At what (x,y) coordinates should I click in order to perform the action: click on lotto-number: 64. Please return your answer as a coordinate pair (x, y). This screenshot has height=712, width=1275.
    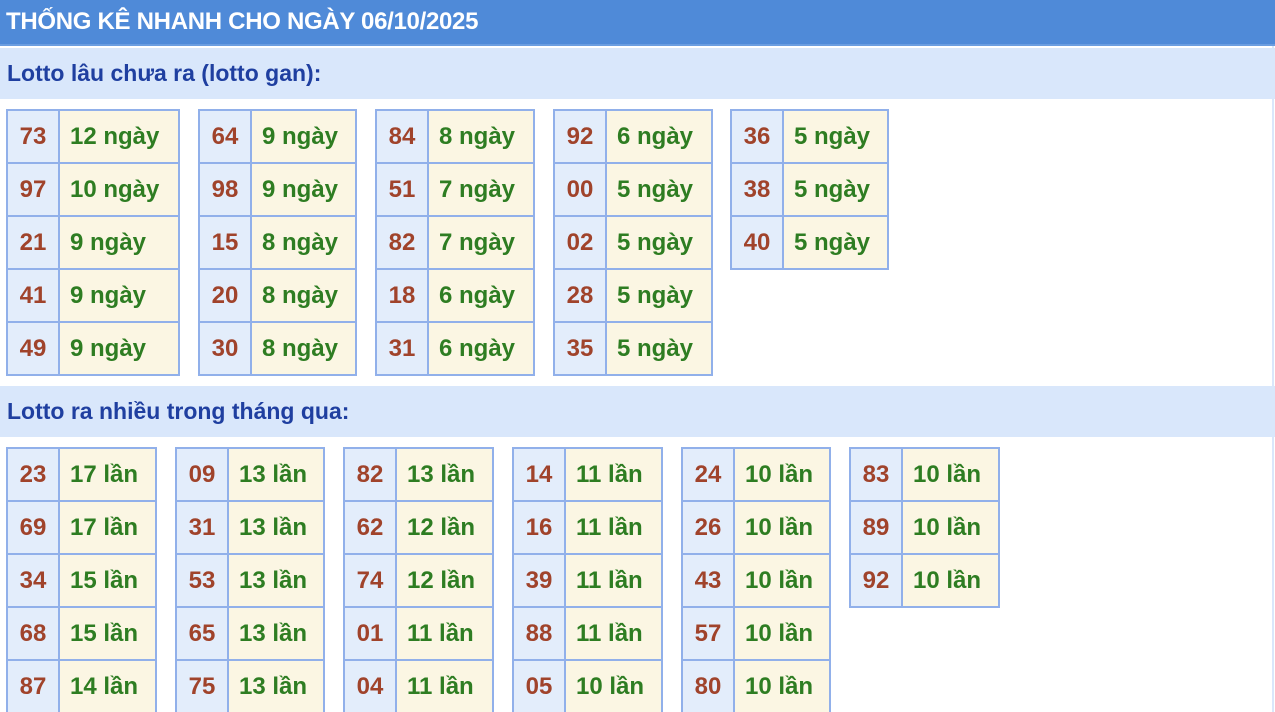
    Looking at the image, I should click on (225, 136).